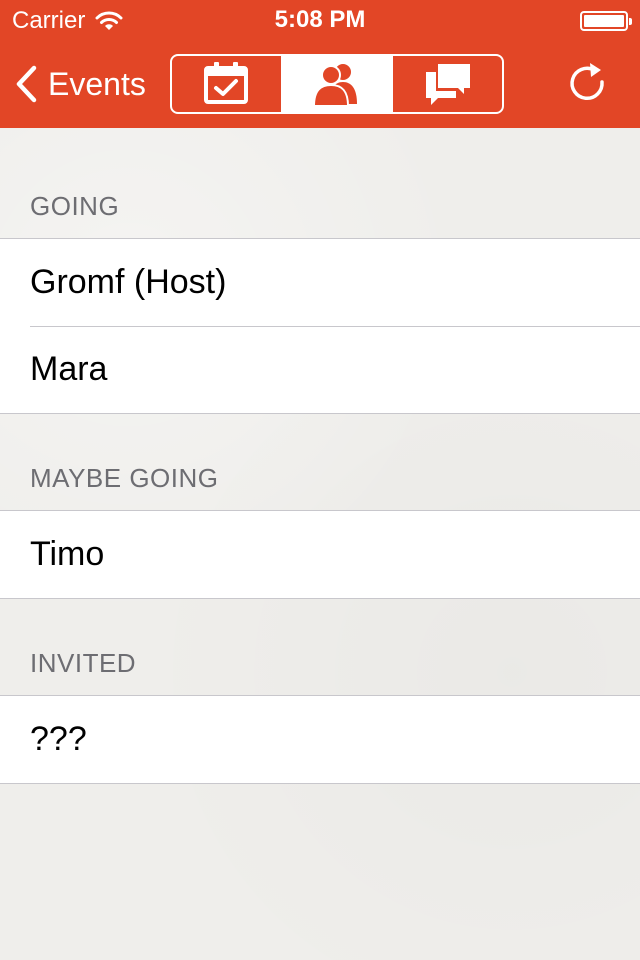 The width and height of the screenshot is (640, 960). What do you see at coordinates (630, 21) in the screenshot?
I see `battery-tip` at bounding box center [630, 21].